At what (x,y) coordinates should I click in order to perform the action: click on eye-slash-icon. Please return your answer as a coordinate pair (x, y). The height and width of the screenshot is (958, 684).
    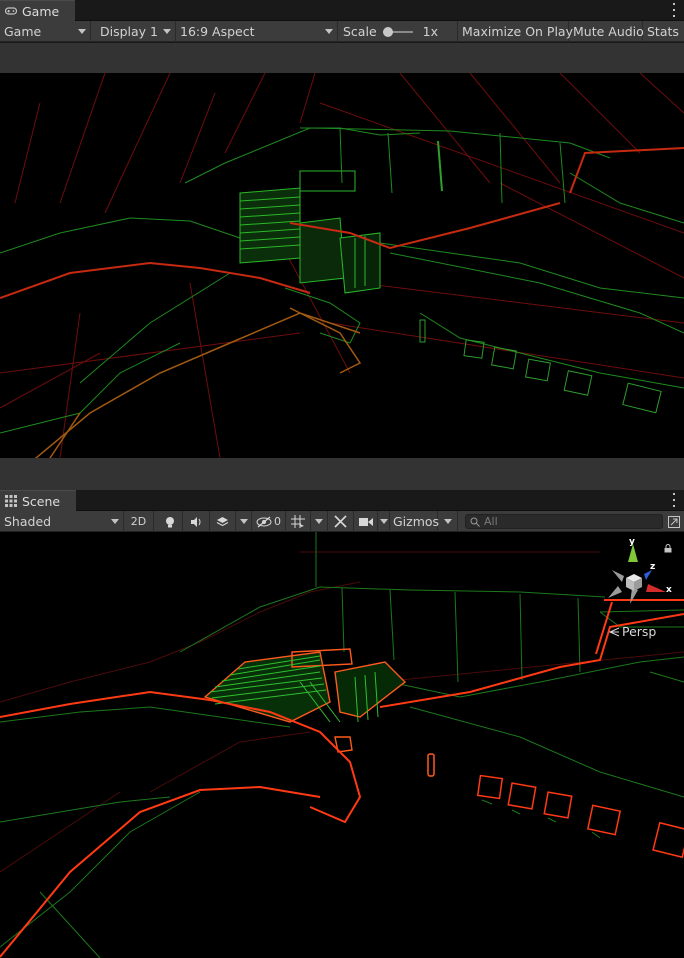
    Looking at the image, I should click on (264, 521).